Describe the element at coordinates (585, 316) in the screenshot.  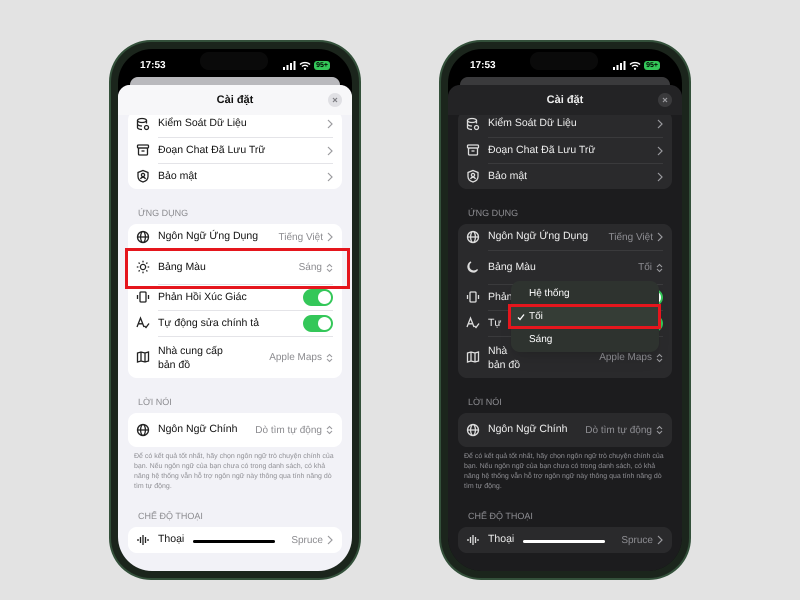
I see `menu-item: Tối` at that location.